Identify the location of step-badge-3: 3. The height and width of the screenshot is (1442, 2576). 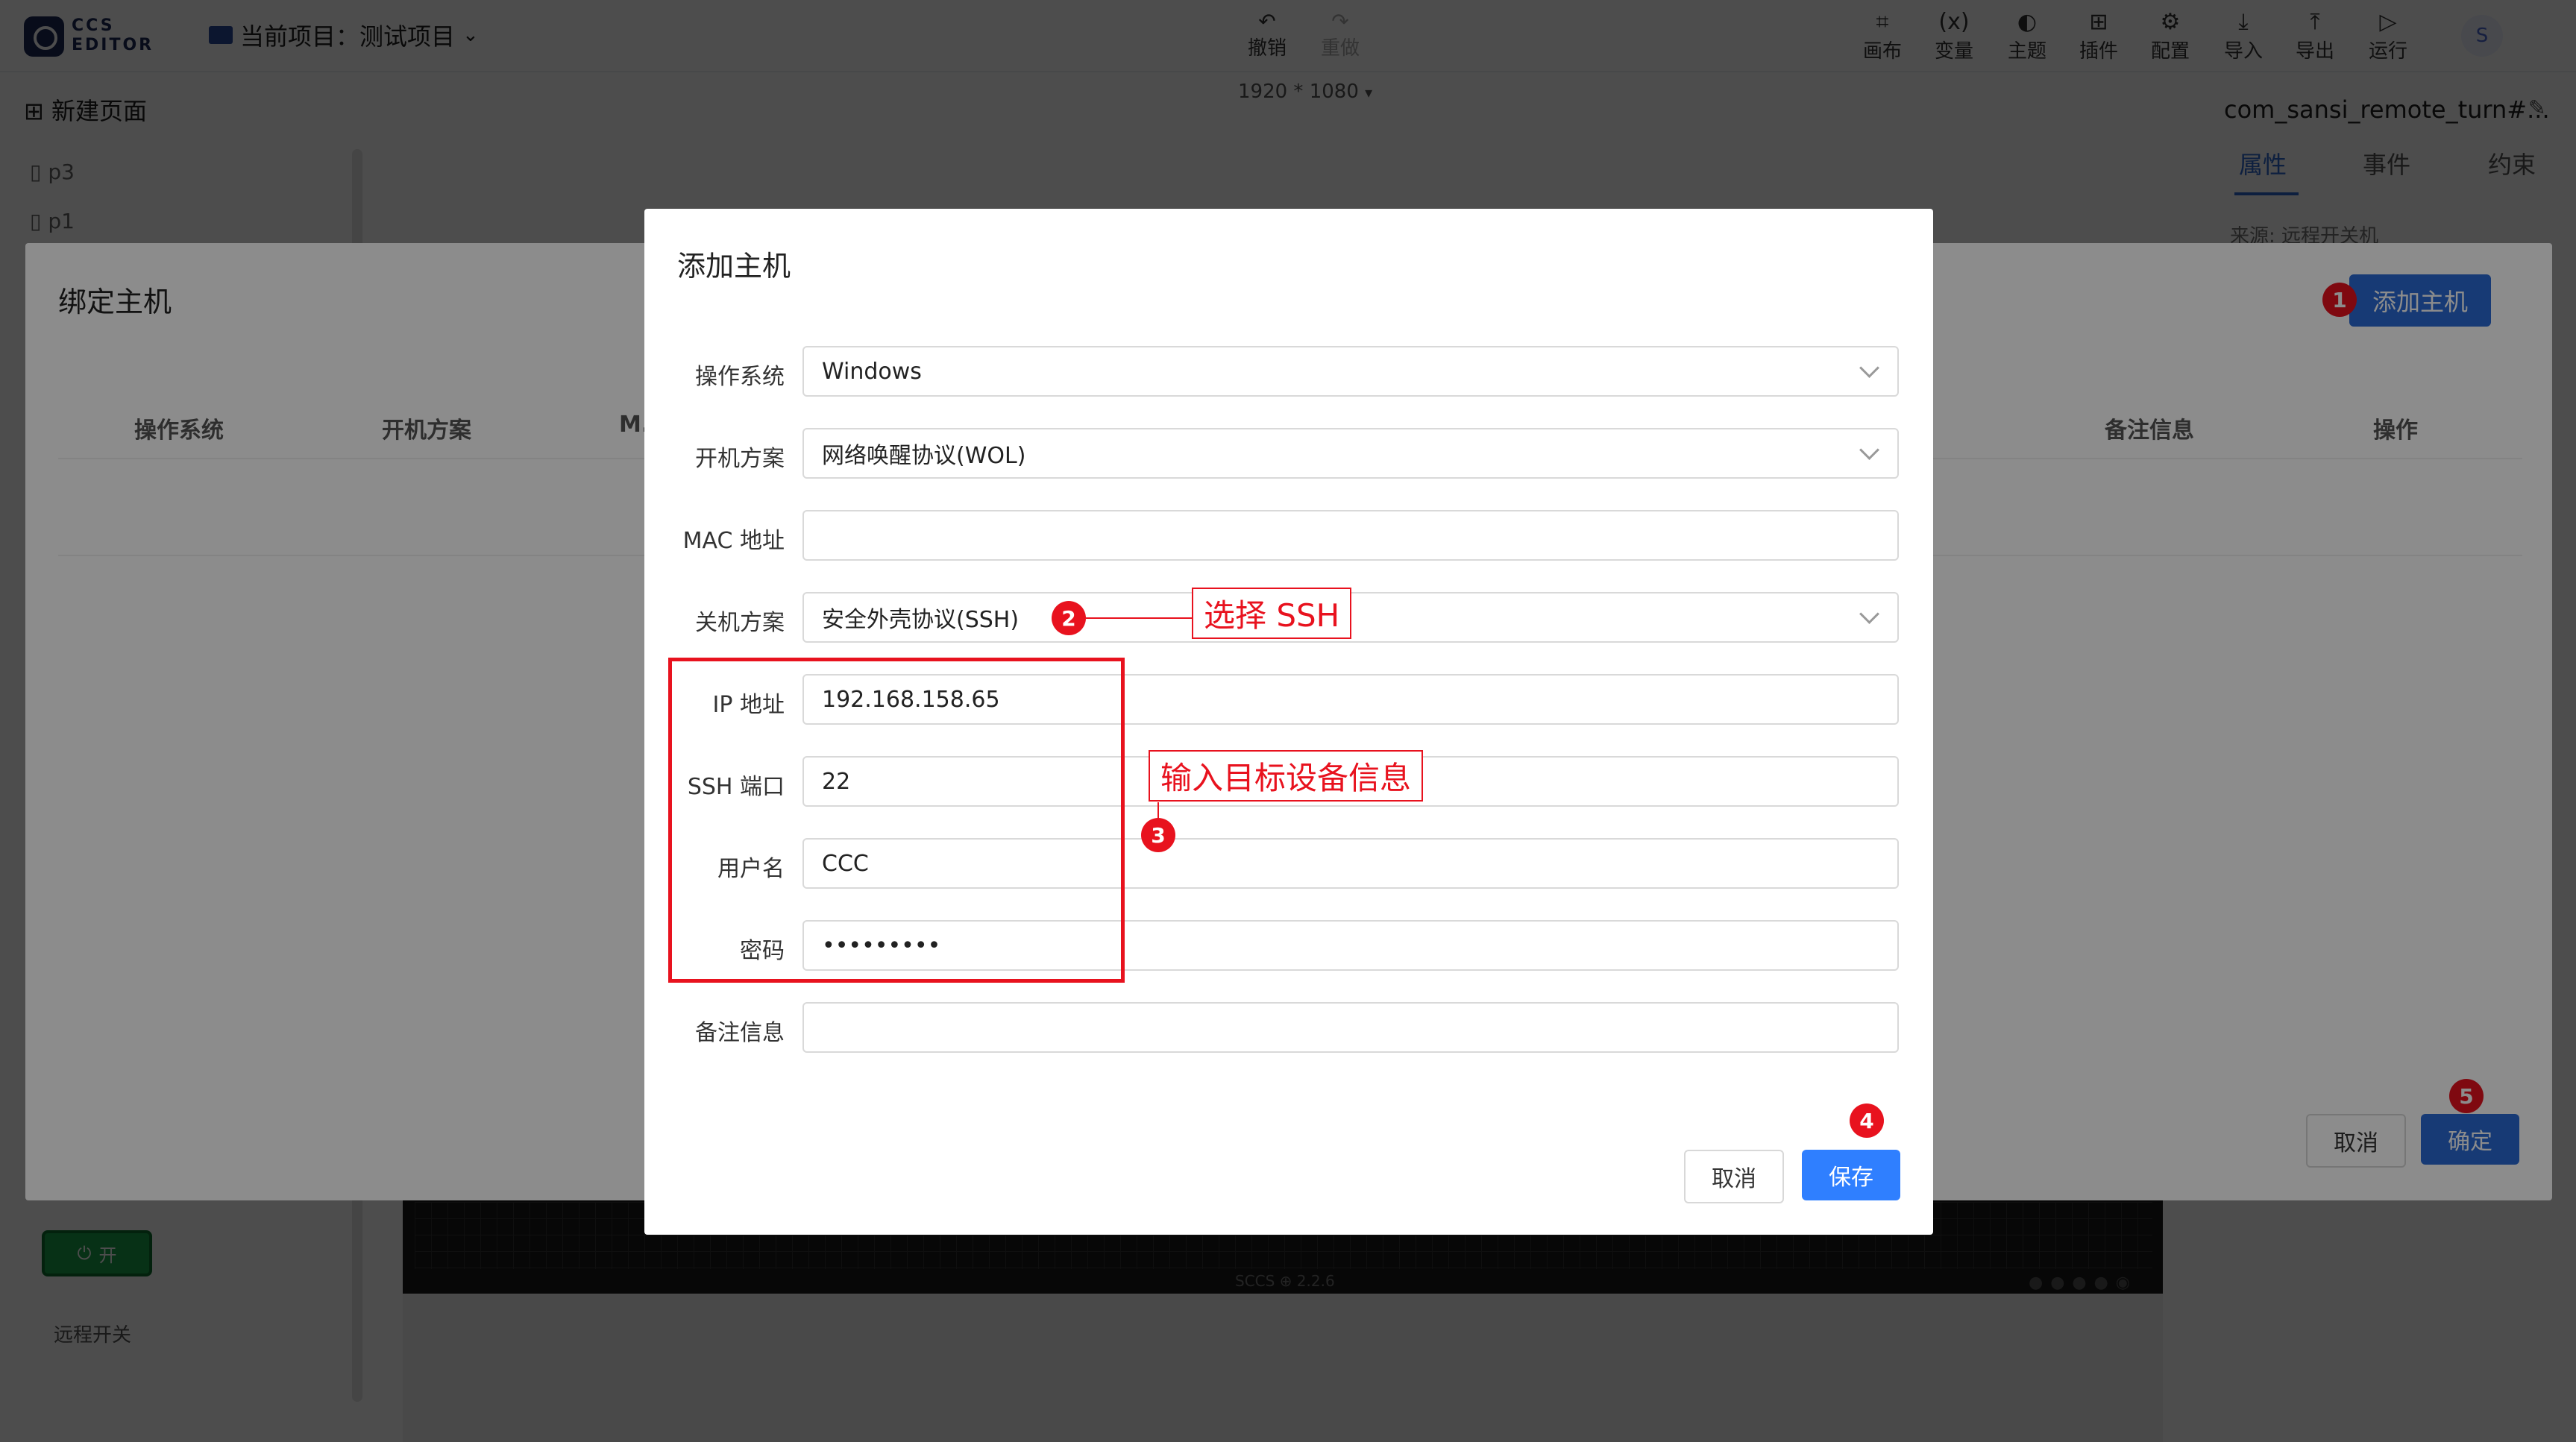
(1158, 835).